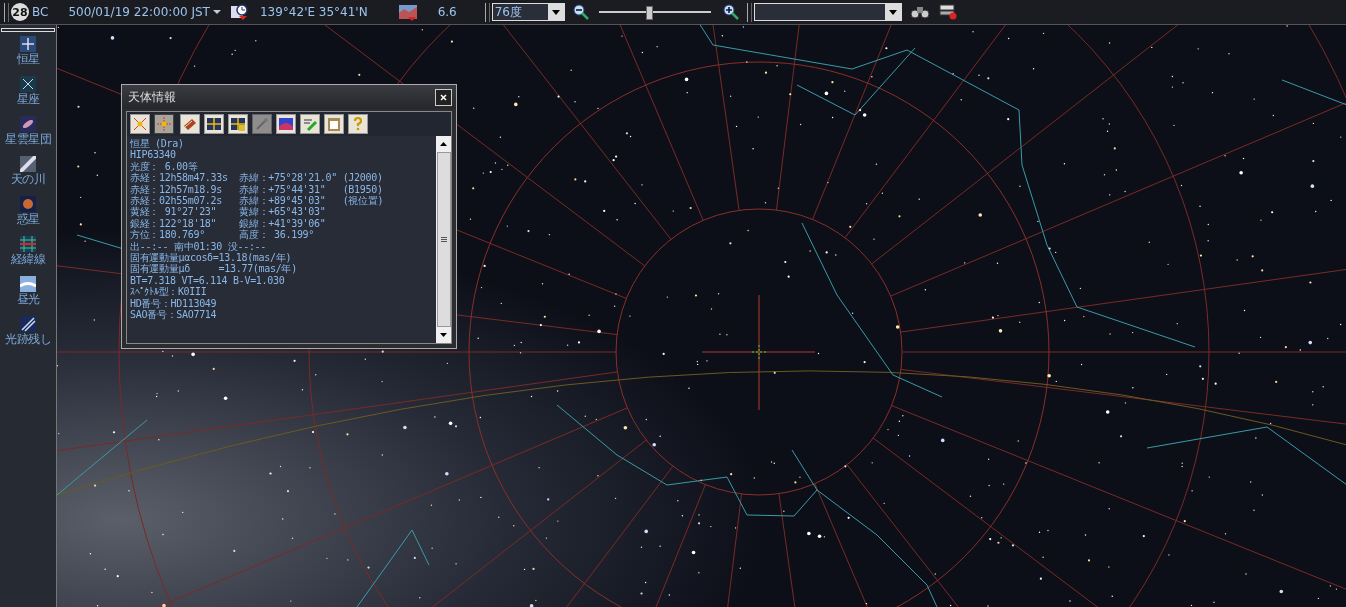 This screenshot has height=607, width=1346. I want to click on sidebar-item: 星雲星団, so click(28, 134).